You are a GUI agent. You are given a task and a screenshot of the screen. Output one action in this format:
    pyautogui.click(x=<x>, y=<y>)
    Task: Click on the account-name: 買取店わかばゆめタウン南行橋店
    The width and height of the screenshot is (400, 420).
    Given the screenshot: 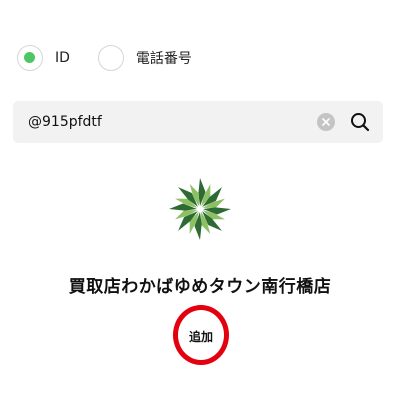 What is the action you would take?
    pyautogui.click(x=200, y=287)
    